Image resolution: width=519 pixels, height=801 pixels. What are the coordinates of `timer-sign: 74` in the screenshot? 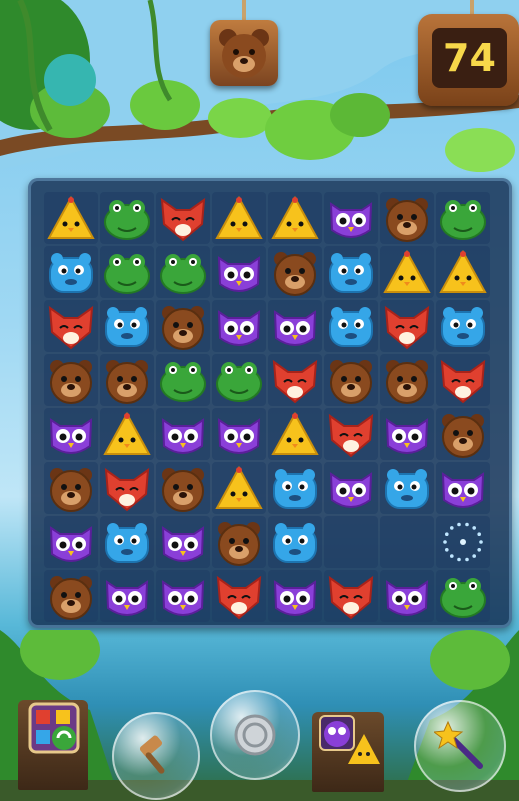 It's located at (468, 60).